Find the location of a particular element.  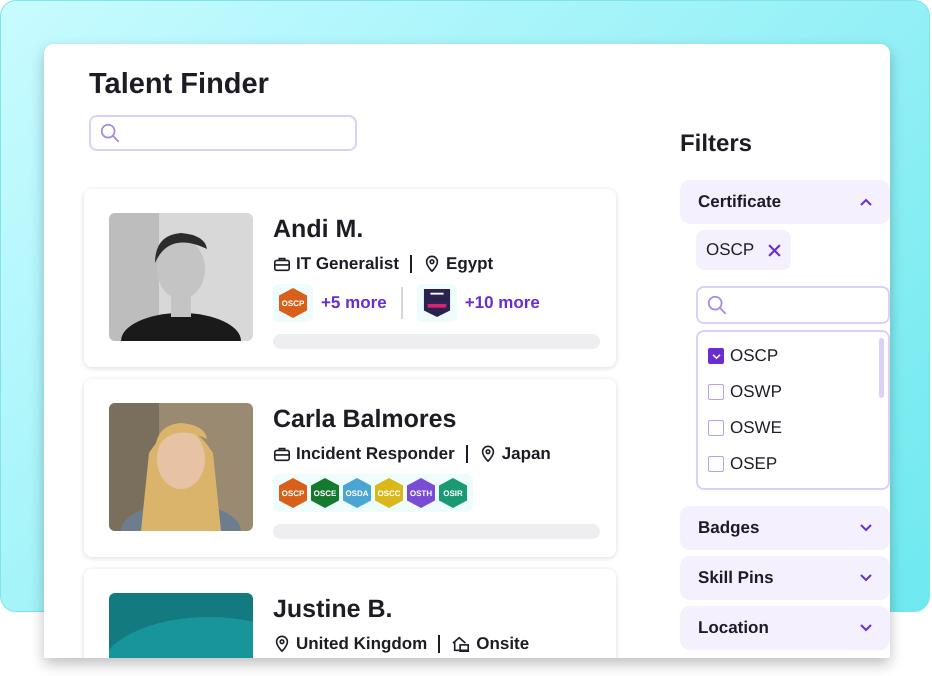

house-laptop-icon is located at coordinates (461, 644).